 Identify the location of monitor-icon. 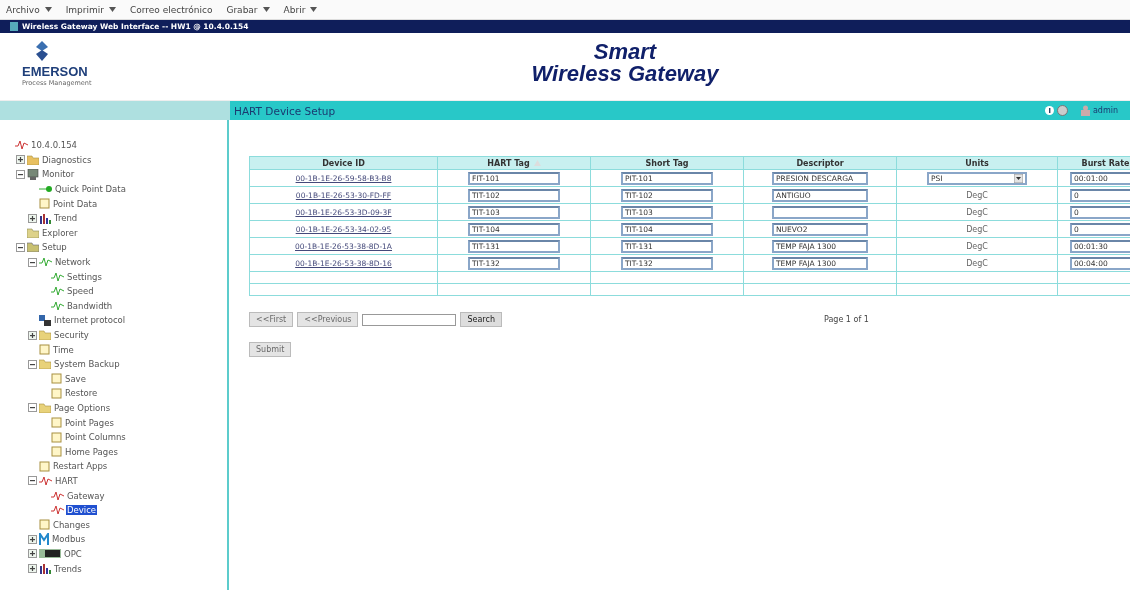
(33, 174).